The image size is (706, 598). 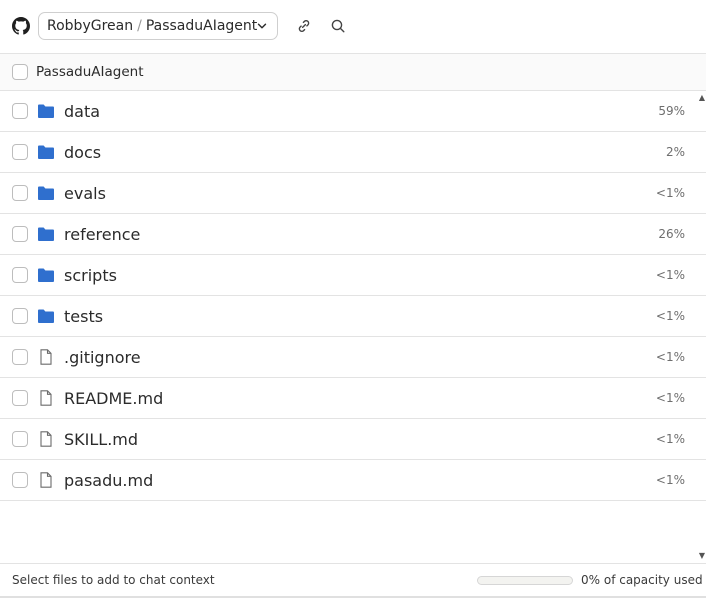 What do you see at coordinates (675, 152) in the screenshot?
I see `file-percent: 2%` at bounding box center [675, 152].